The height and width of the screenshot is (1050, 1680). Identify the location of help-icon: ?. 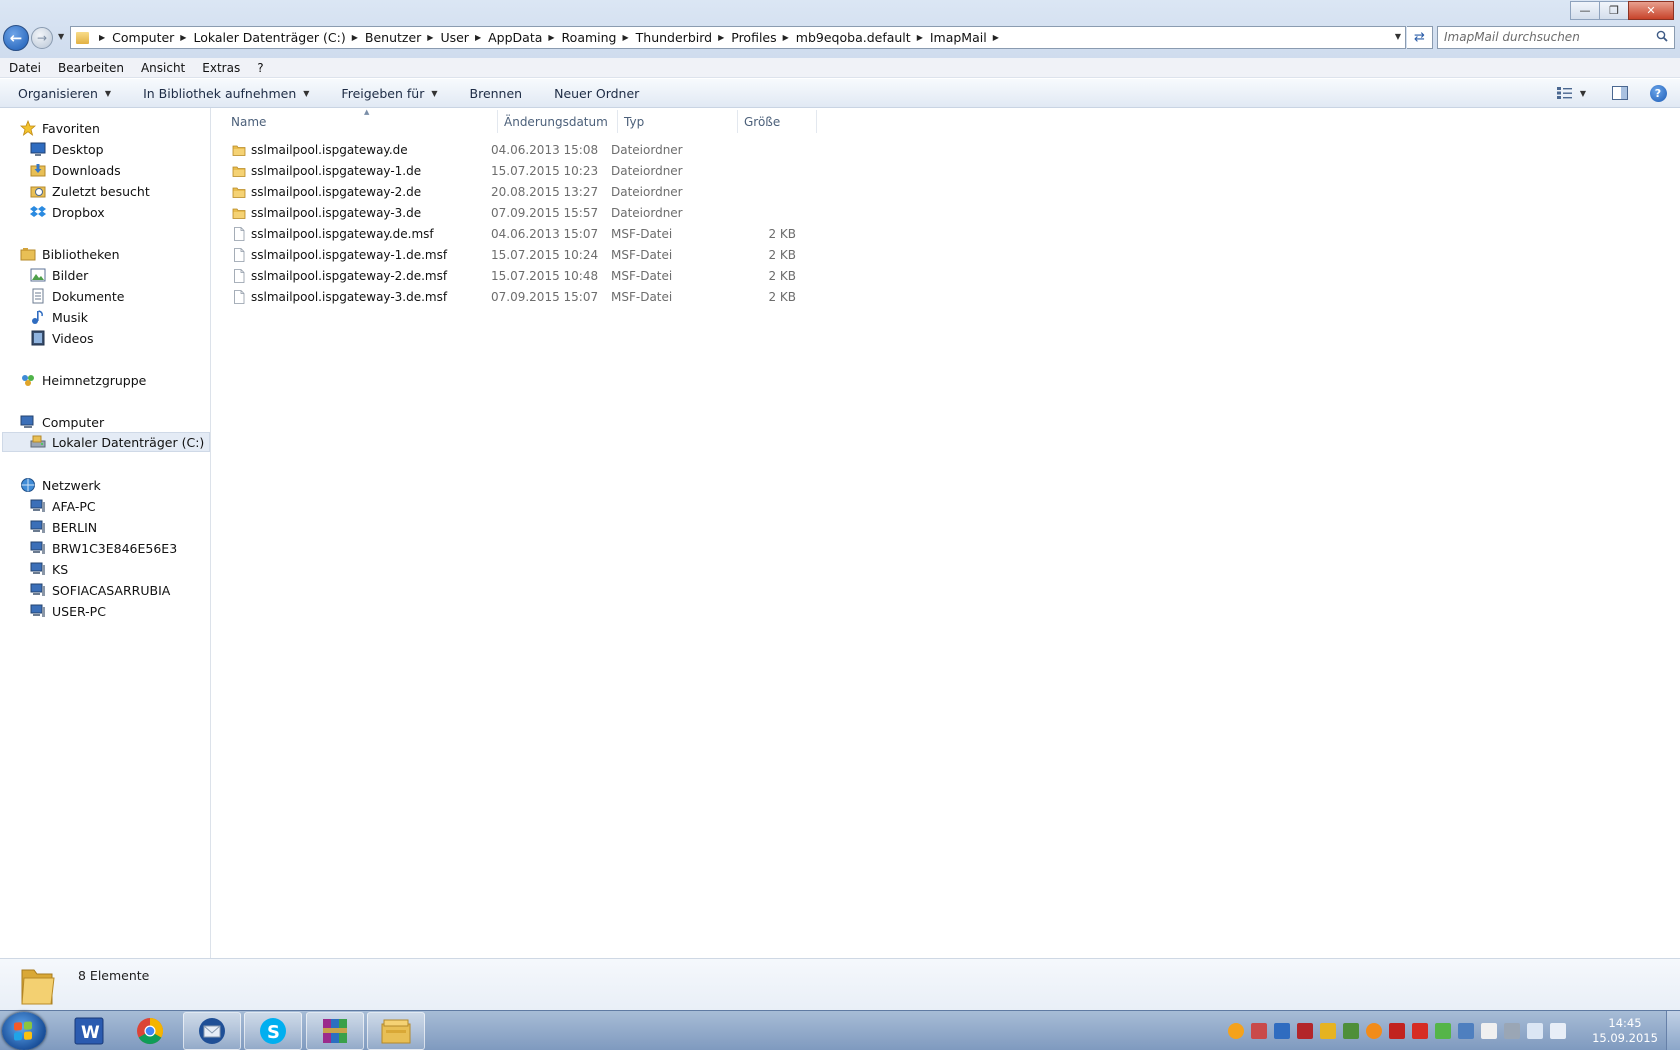
(1658, 93).